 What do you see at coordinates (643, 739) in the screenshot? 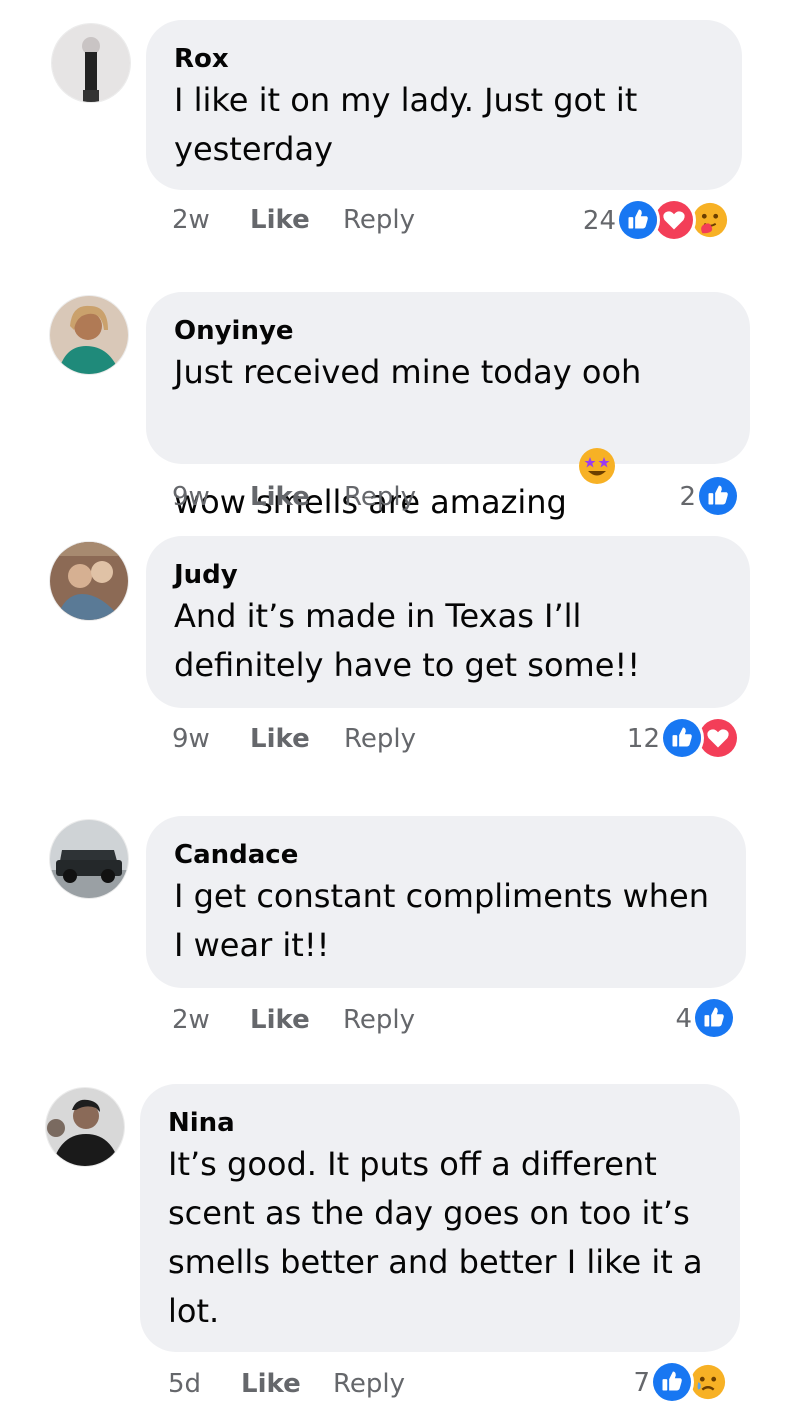
I see `reaction-count: 12` at bounding box center [643, 739].